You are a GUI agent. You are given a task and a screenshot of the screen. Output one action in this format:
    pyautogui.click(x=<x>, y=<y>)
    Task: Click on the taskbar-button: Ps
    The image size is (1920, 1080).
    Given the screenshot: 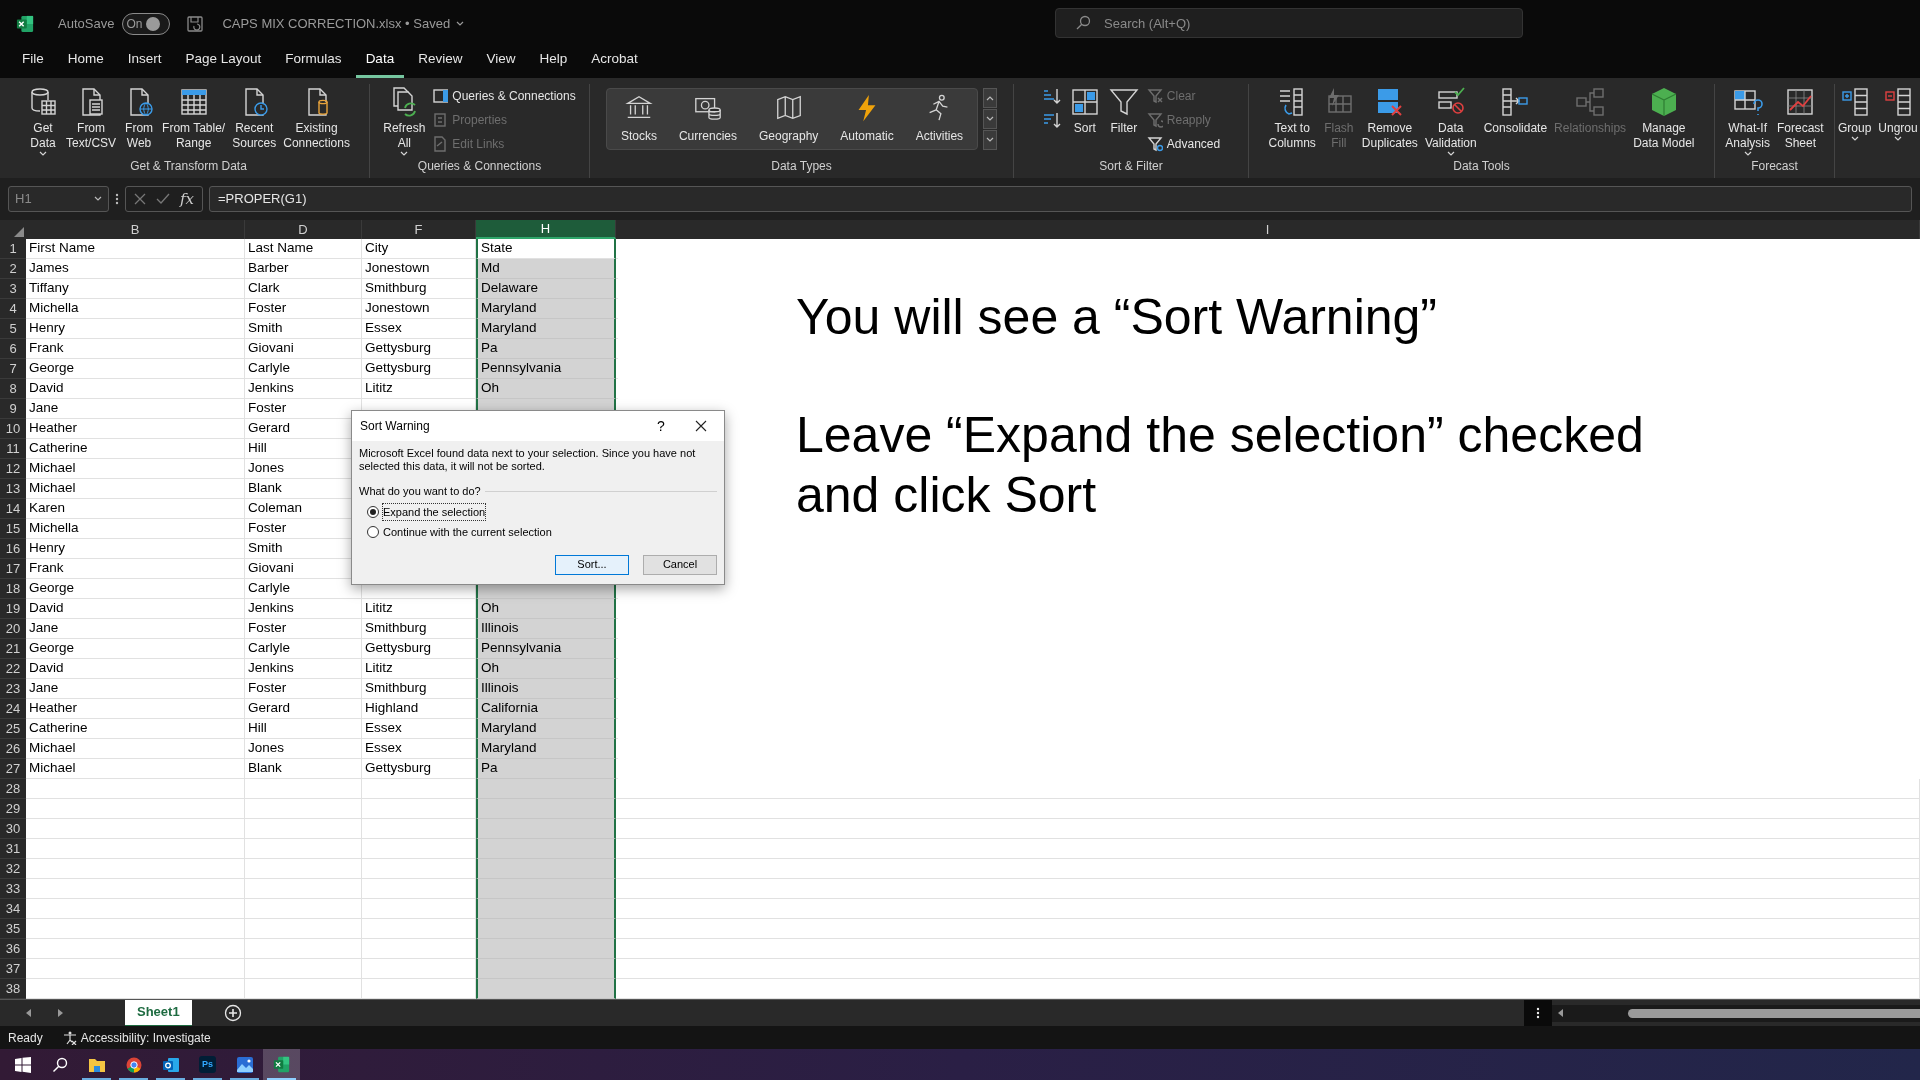 What is the action you would take?
    pyautogui.click(x=207, y=1064)
    